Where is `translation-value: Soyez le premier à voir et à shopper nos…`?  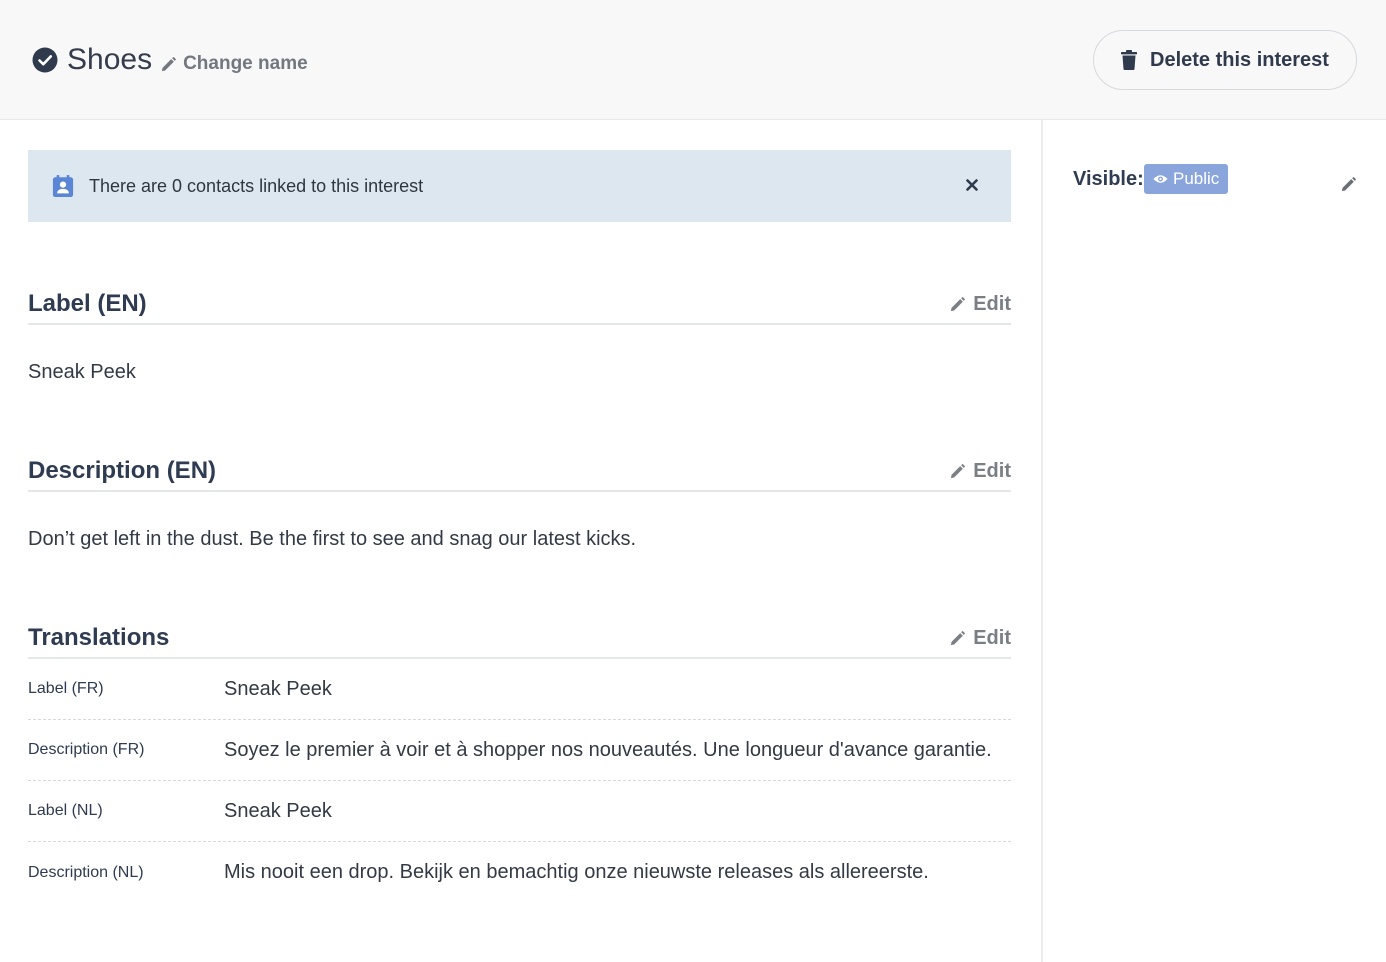
translation-value: Soyez le premier à voir et à shopper nos… is located at coordinates (608, 749).